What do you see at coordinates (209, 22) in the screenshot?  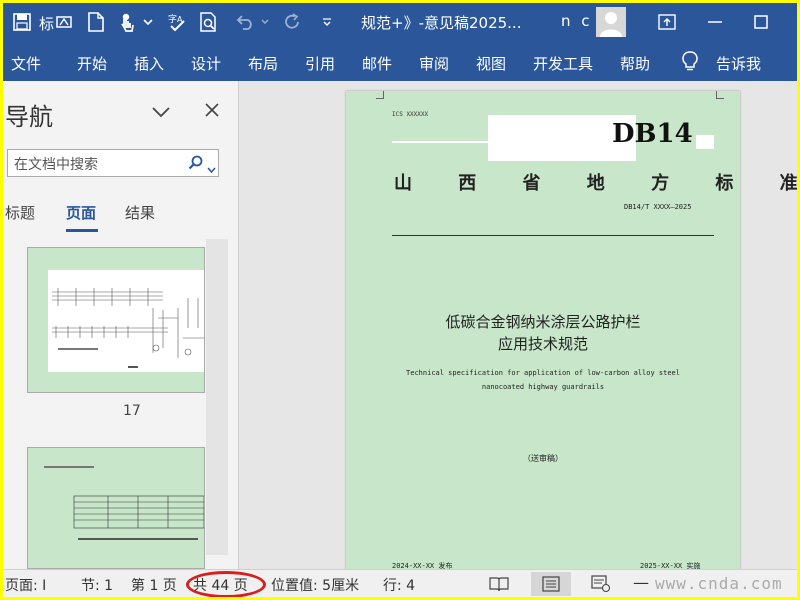 I see `print-preview-icon` at bounding box center [209, 22].